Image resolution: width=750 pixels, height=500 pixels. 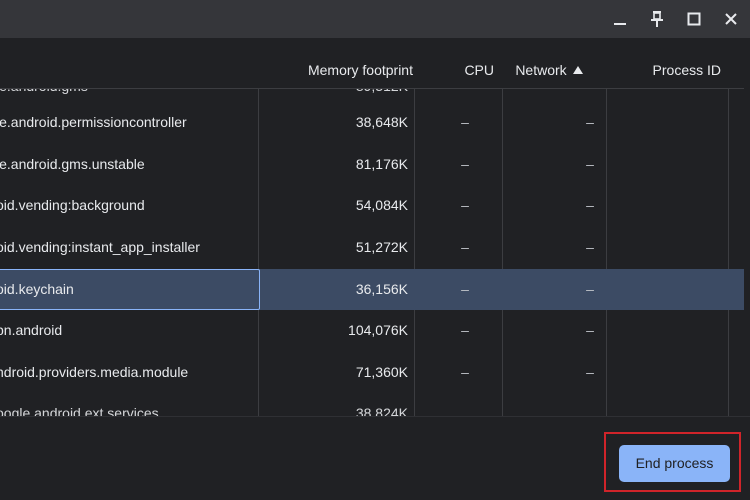 I want to click on column-header-cpu: CPU, so click(x=457, y=70).